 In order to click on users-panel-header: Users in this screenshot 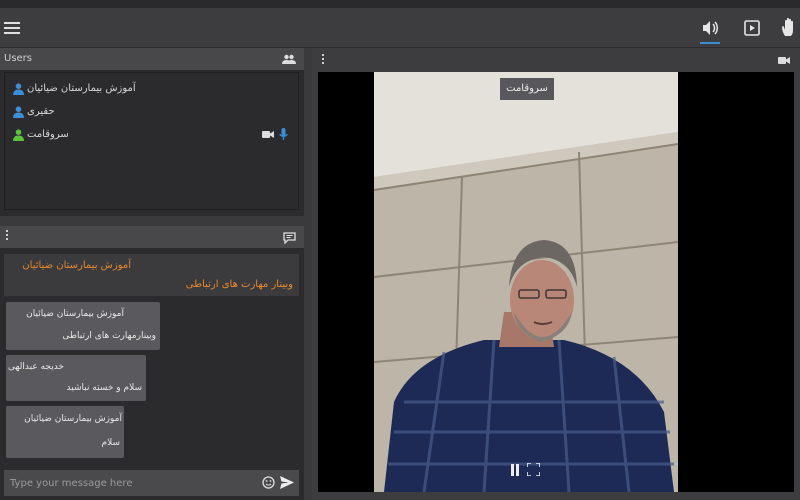, I will do `click(152, 59)`.